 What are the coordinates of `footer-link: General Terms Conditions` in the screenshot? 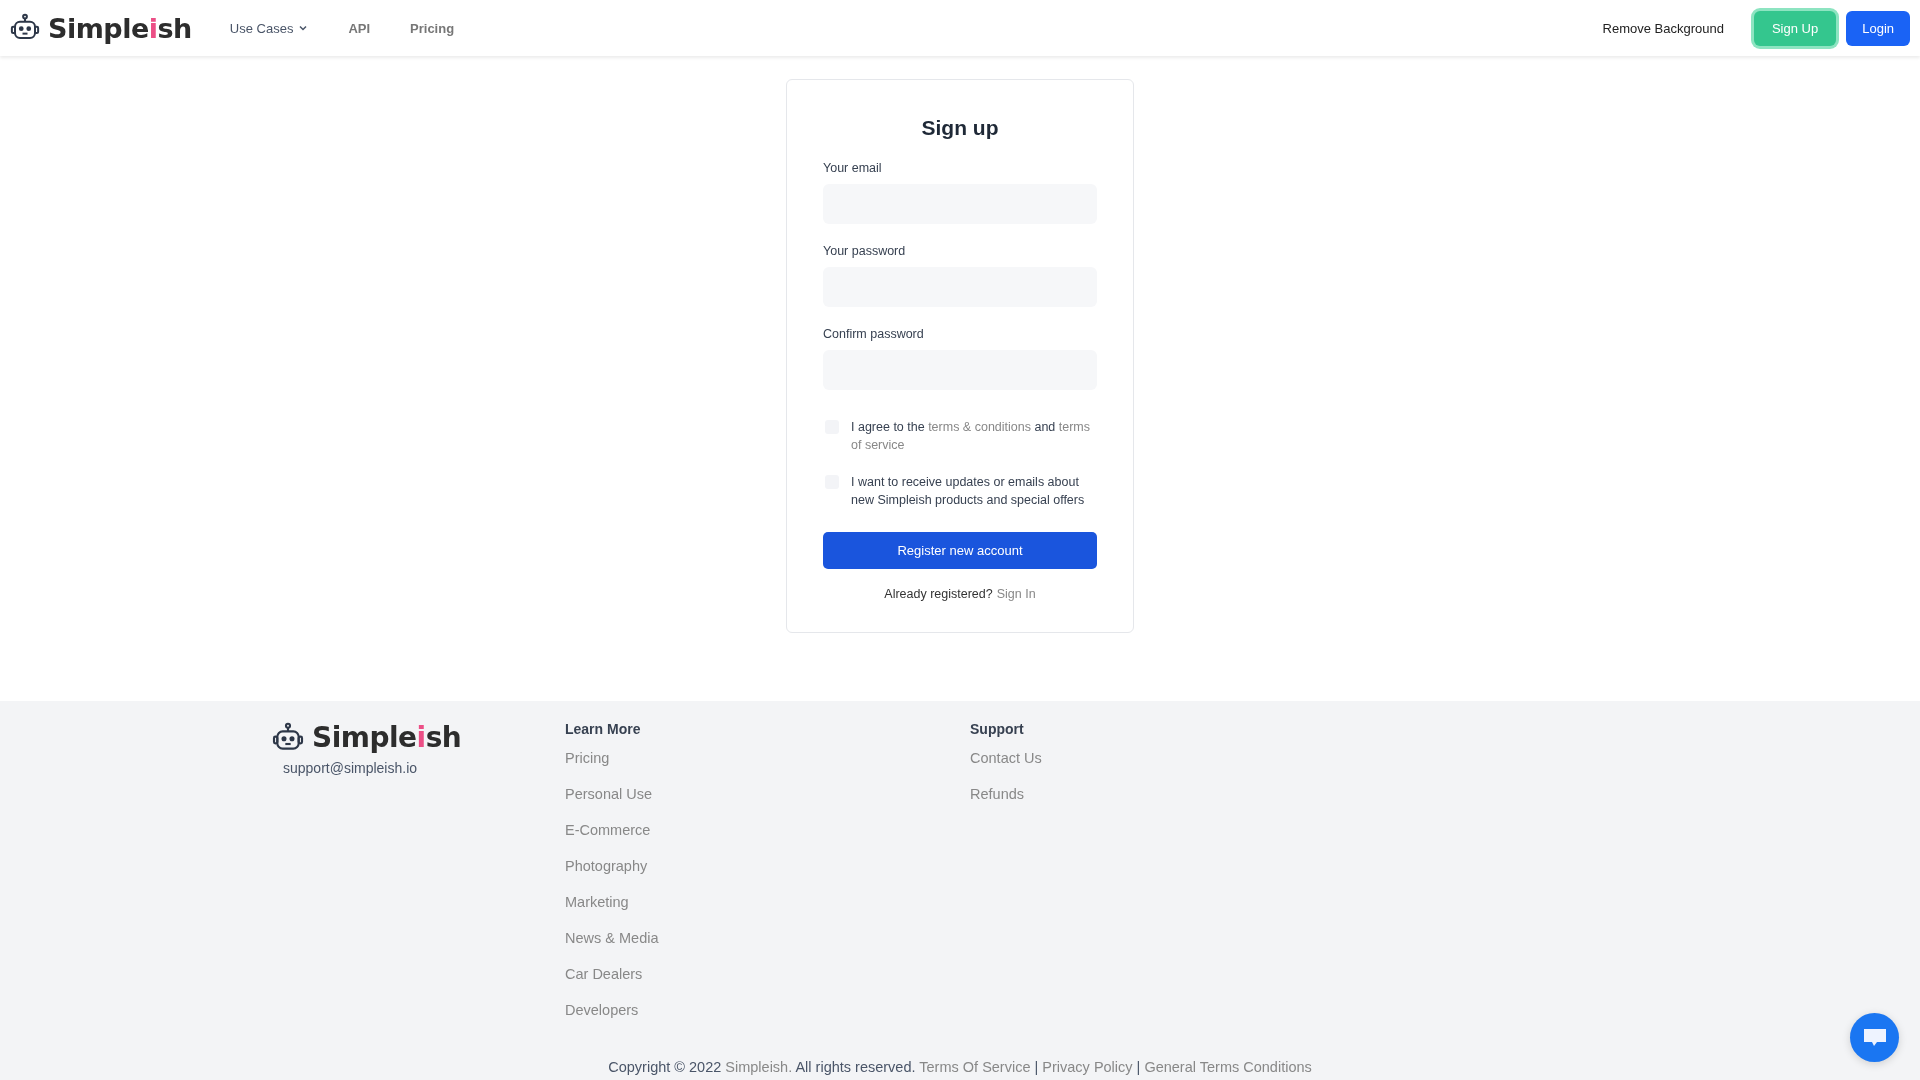 It's located at (1228, 1067).